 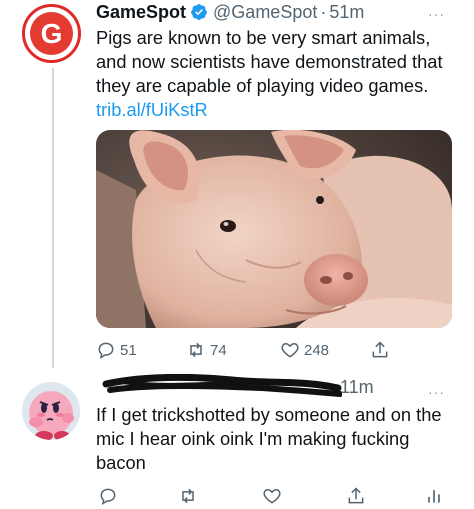 What do you see at coordinates (116, 350) in the screenshot?
I see `reply-button: 51` at bounding box center [116, 350].